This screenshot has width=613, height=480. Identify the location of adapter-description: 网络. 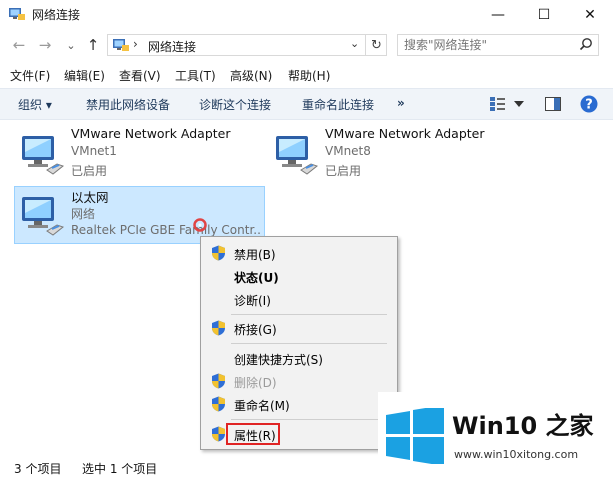
(83, 214).